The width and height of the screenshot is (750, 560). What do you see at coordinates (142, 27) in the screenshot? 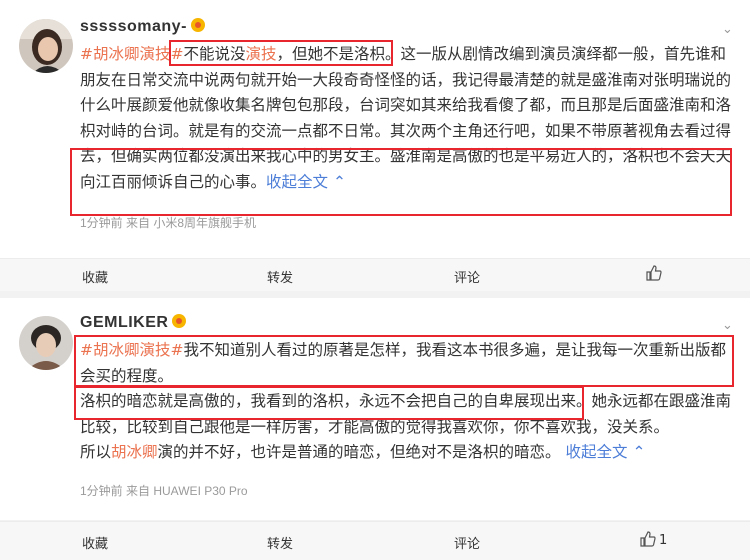
I see `username: sssssomany-` at bounding box center [142, 27].